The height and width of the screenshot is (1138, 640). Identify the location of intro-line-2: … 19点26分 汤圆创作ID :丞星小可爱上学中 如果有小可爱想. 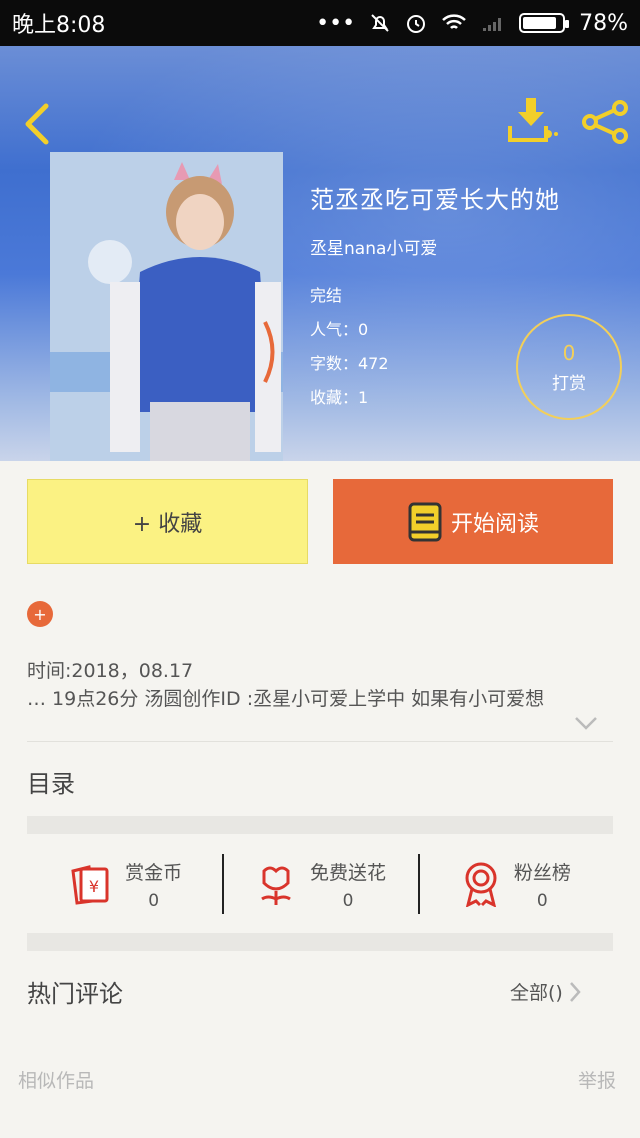
(286, 699).